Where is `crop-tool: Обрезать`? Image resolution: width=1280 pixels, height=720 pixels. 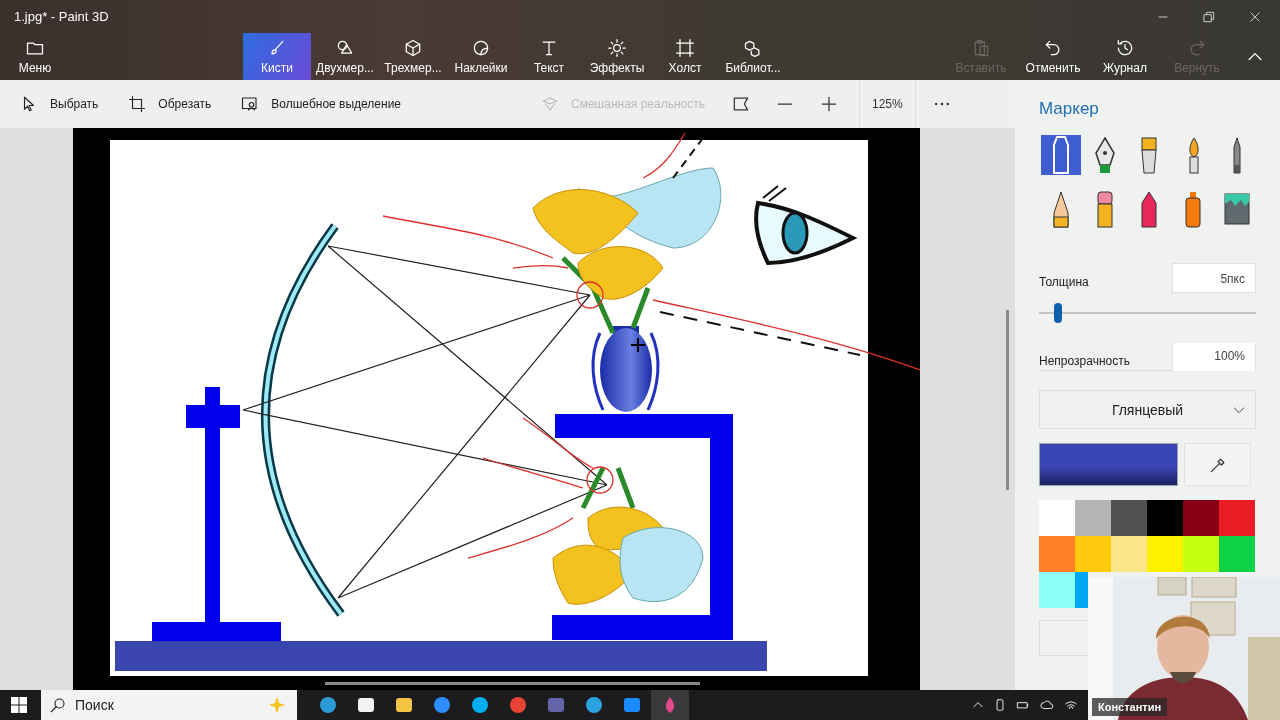 crop-tool: Обрезать is located at coordinates (170, 104).